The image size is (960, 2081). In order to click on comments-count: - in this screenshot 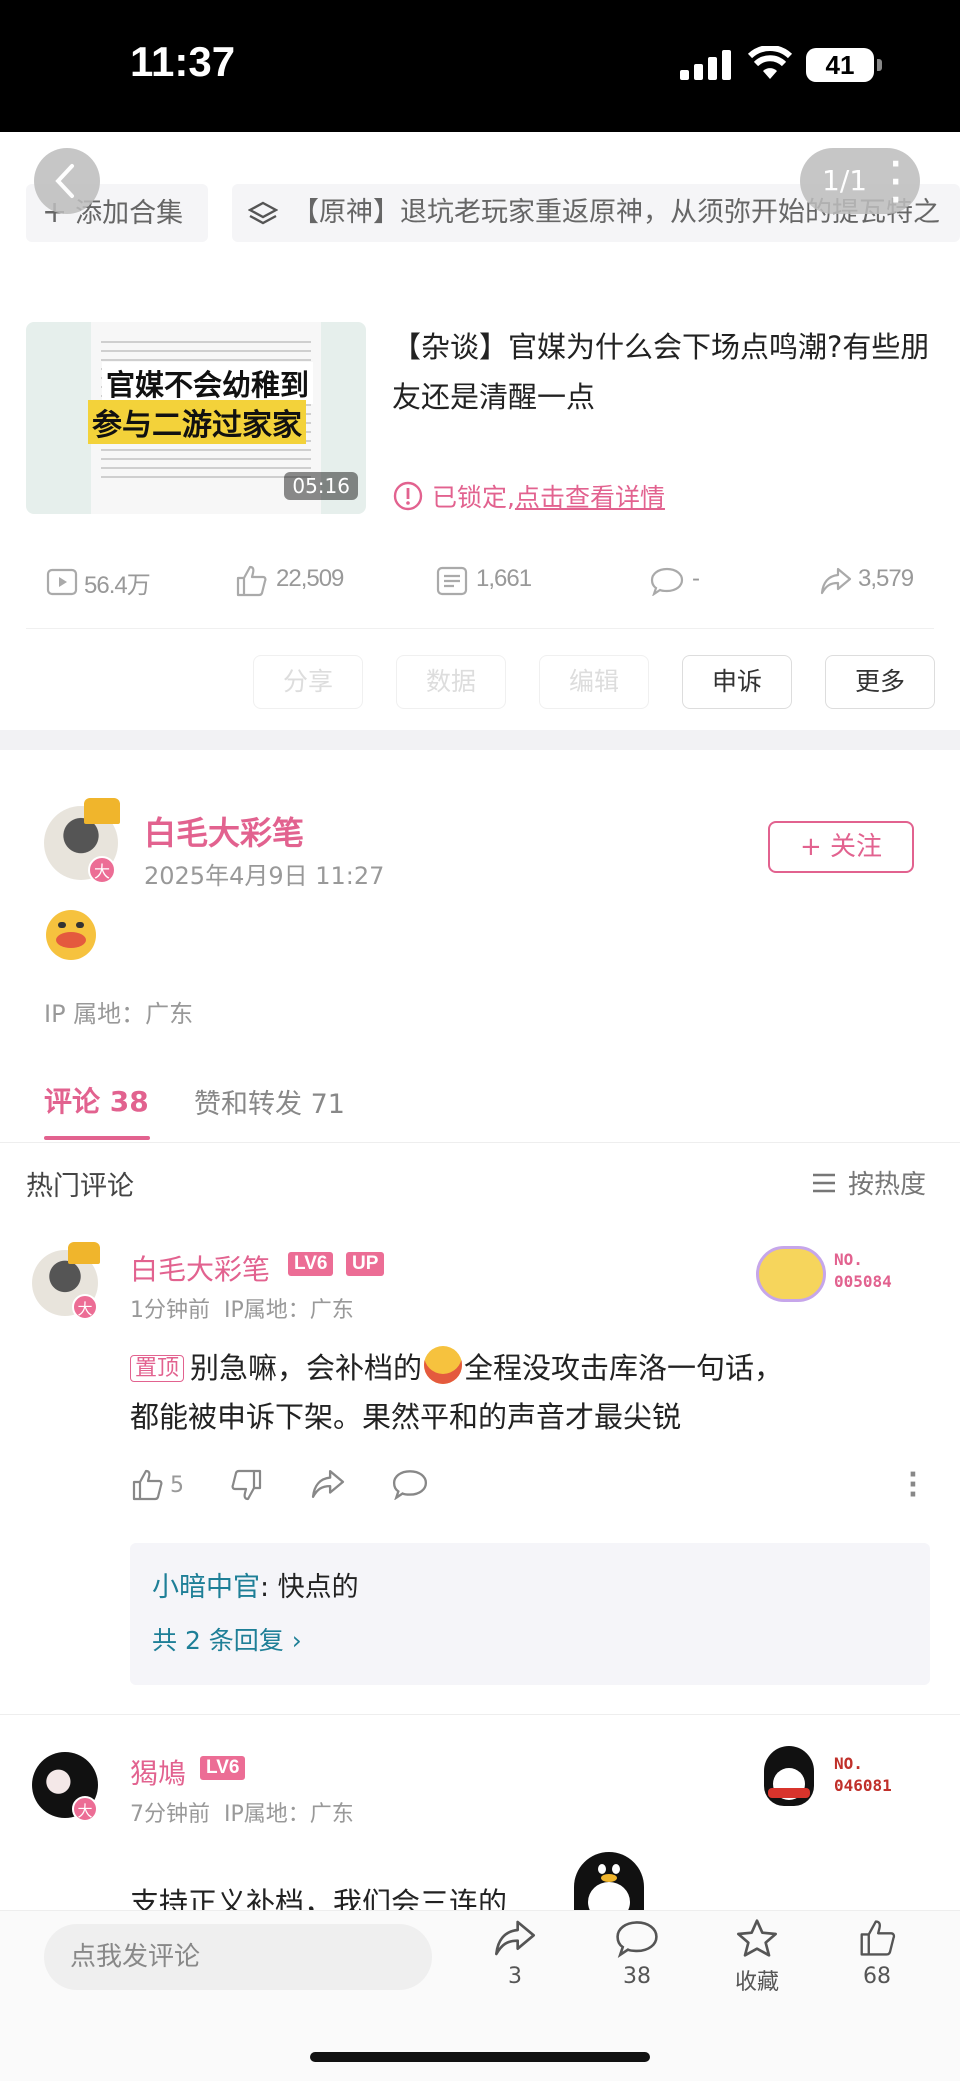, I will do `click(696, 578)`.